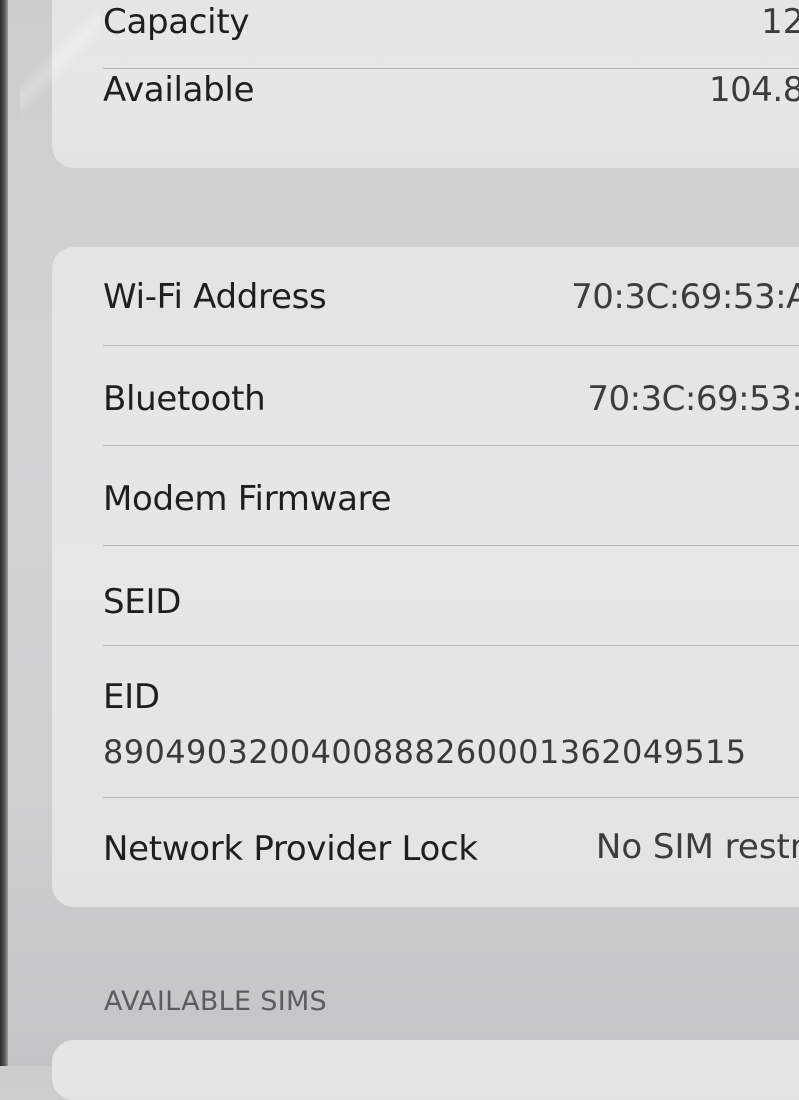  Describe the element at coordinates (142, 602) in the screenshot. I see `seid-label: SEID` at that location.